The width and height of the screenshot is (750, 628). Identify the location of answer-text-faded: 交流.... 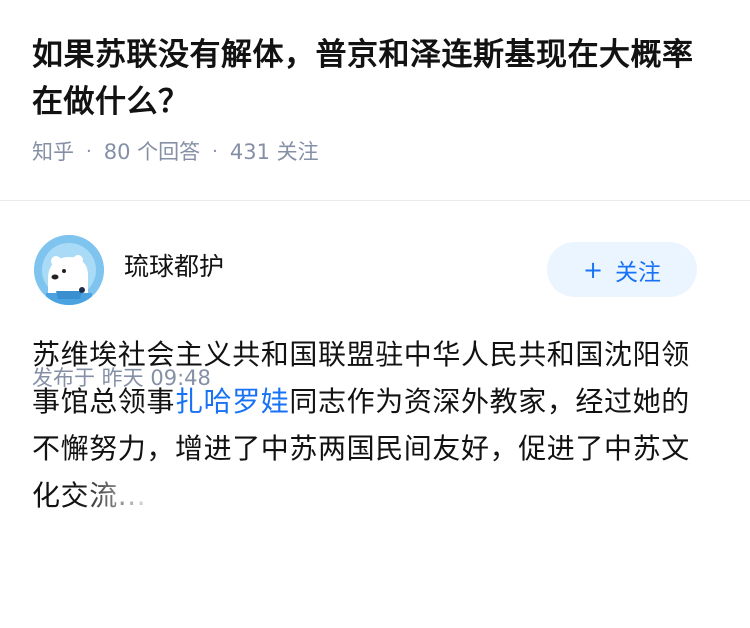
(103, 495).